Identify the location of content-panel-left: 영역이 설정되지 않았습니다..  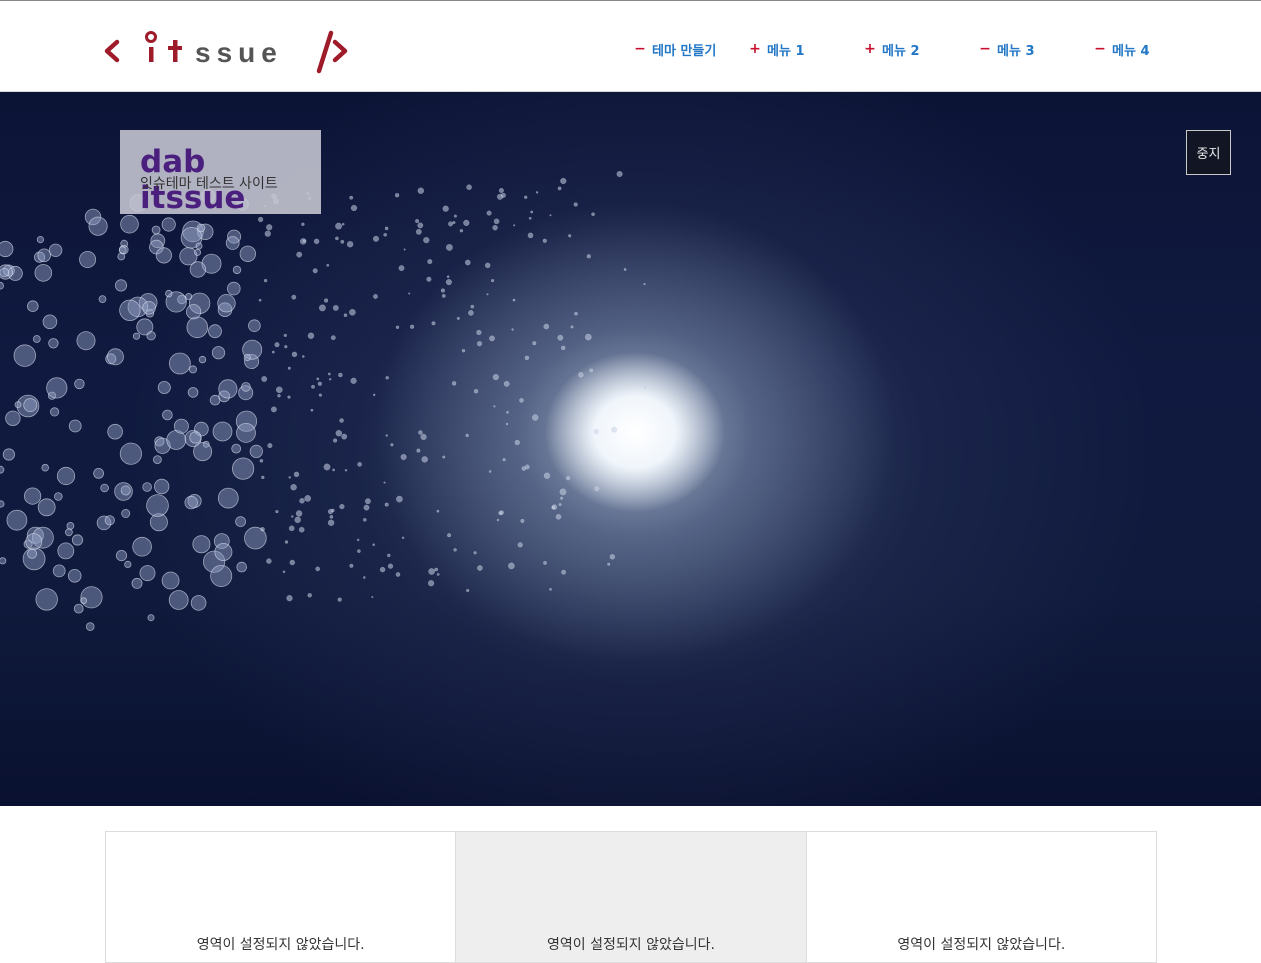
(281, 897).